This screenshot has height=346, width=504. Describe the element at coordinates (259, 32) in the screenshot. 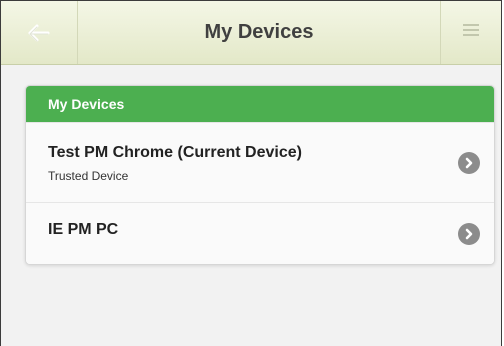

I see `page-title: My Devices` at that location.